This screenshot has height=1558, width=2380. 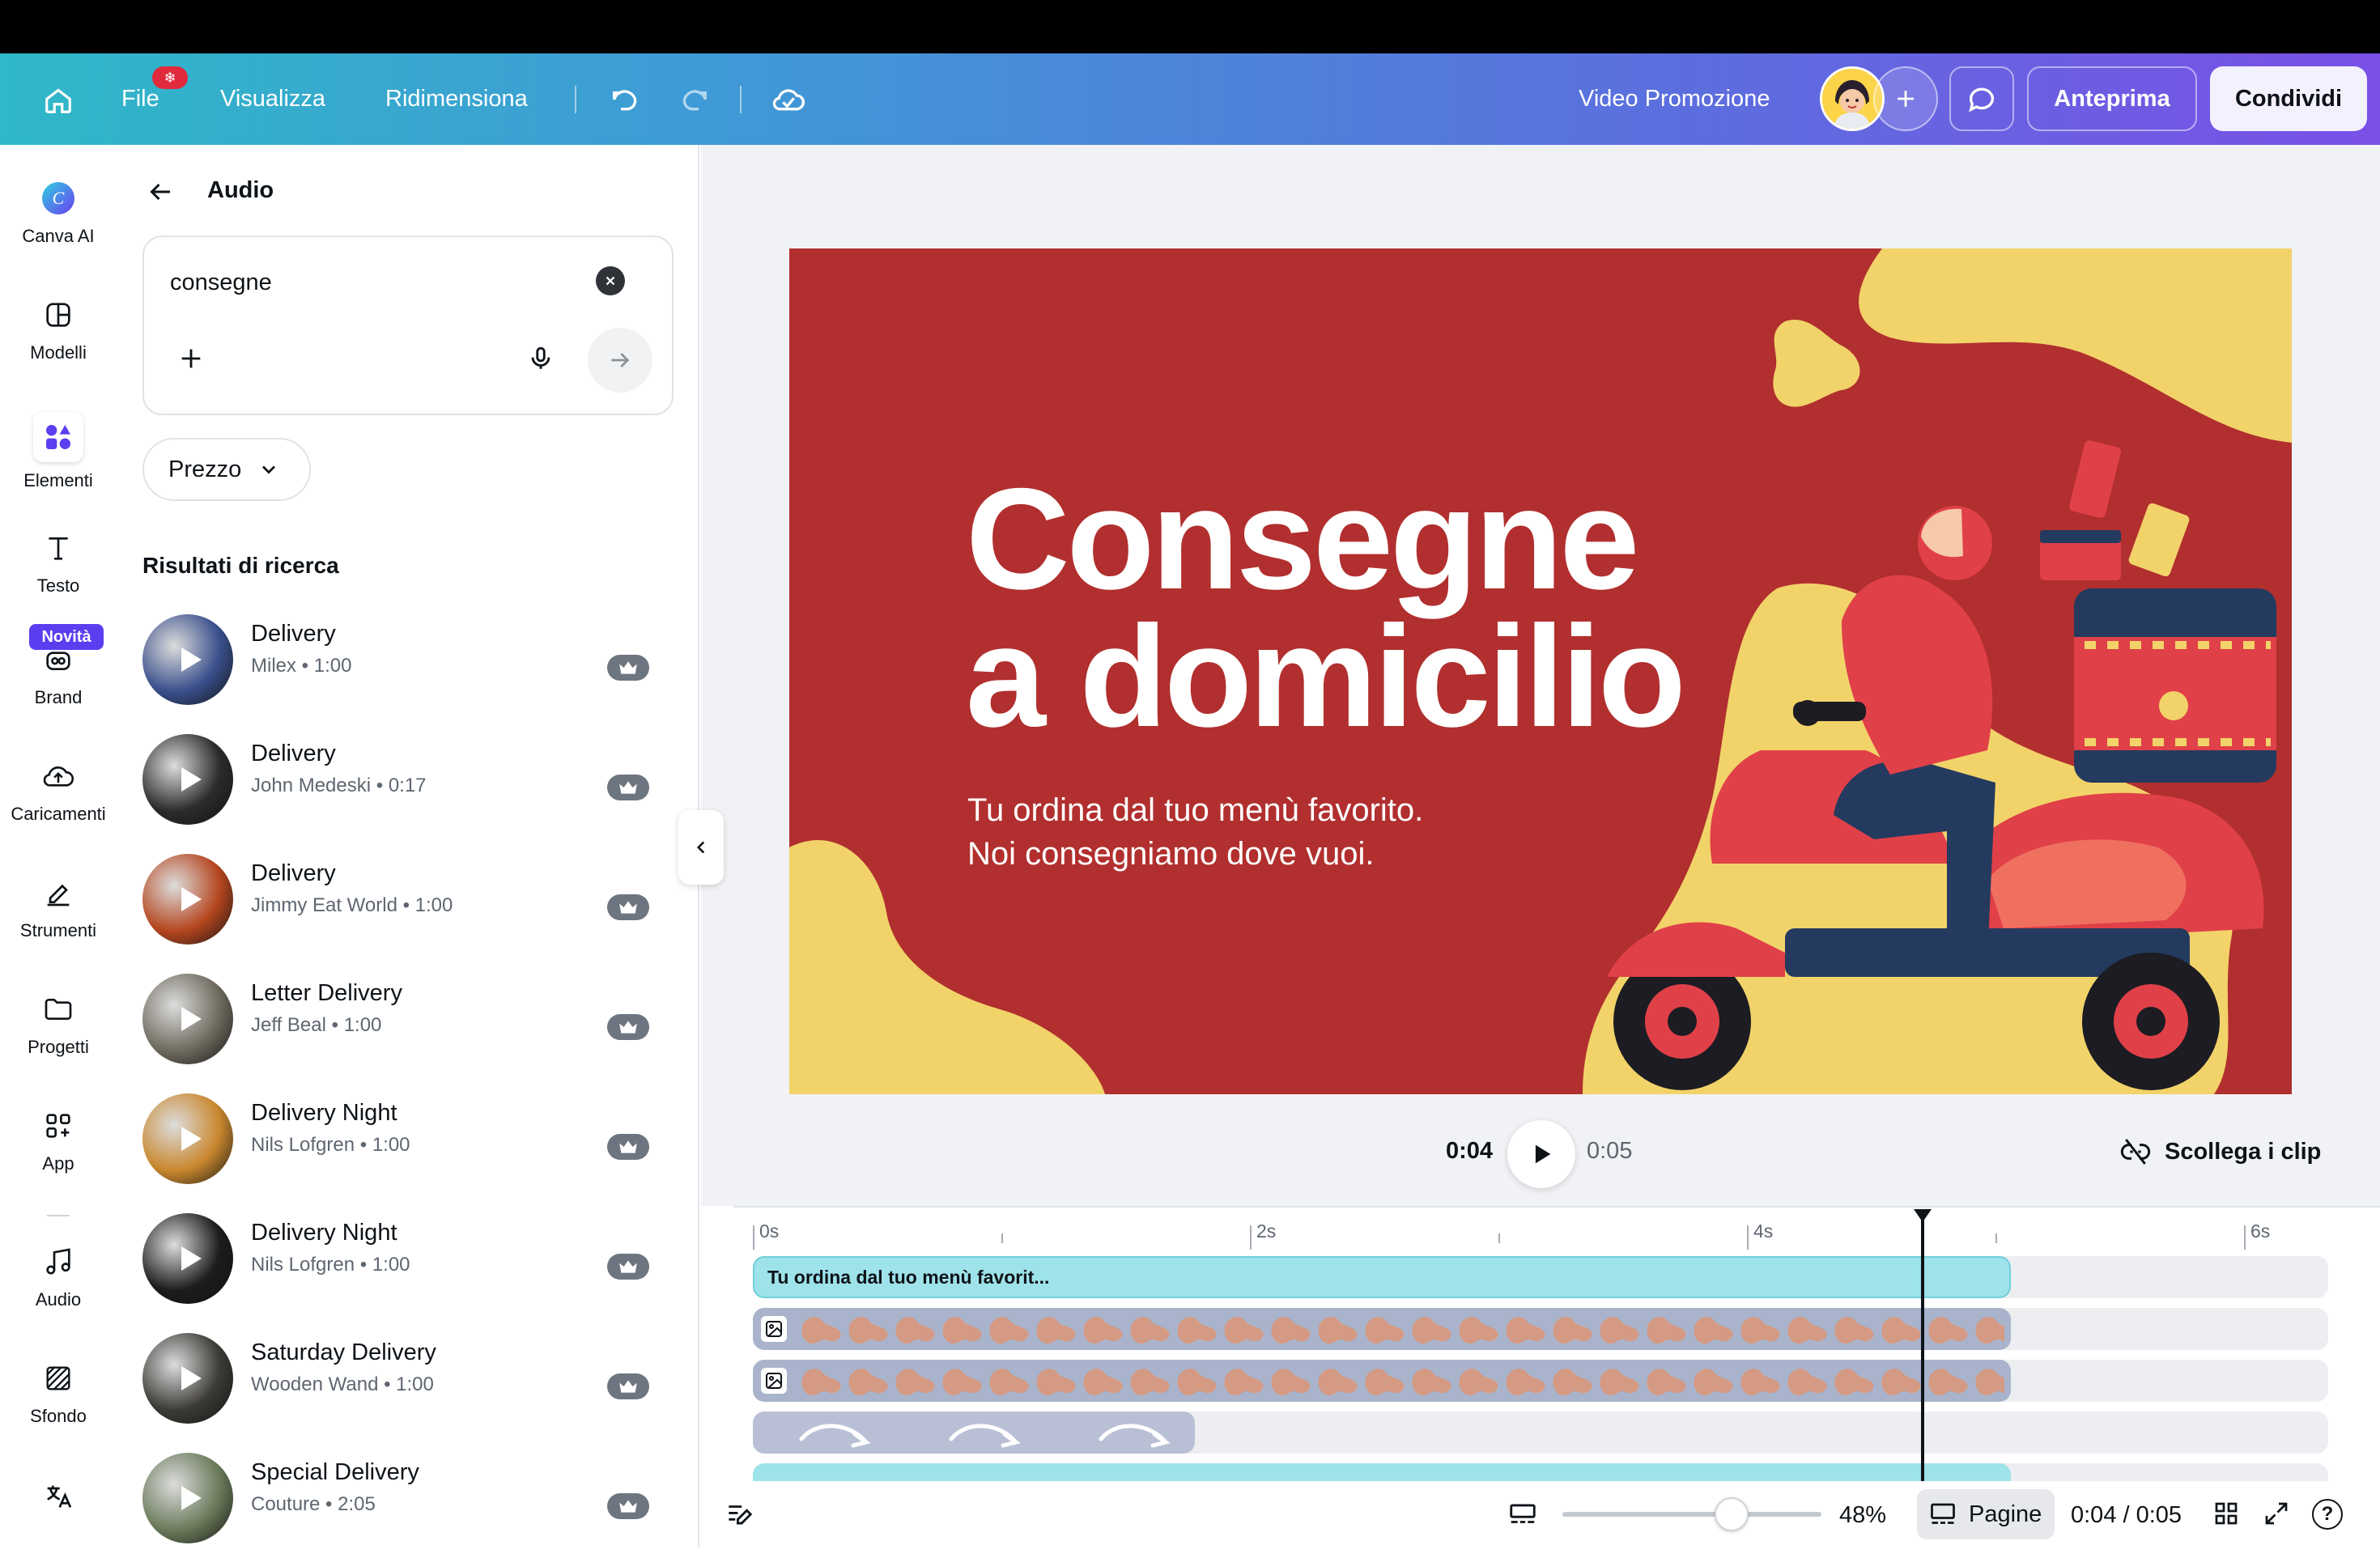 I want to click on rail-item-background: Sfondo, so click(x=58, y=1393).